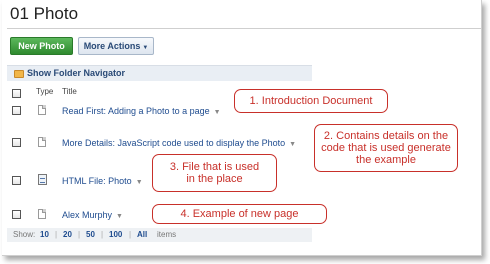 The height and width of the screenshot is (264, 490). Describe the element at coordinates (244, 28) in the screenshot. I see `title-divider` at that location.